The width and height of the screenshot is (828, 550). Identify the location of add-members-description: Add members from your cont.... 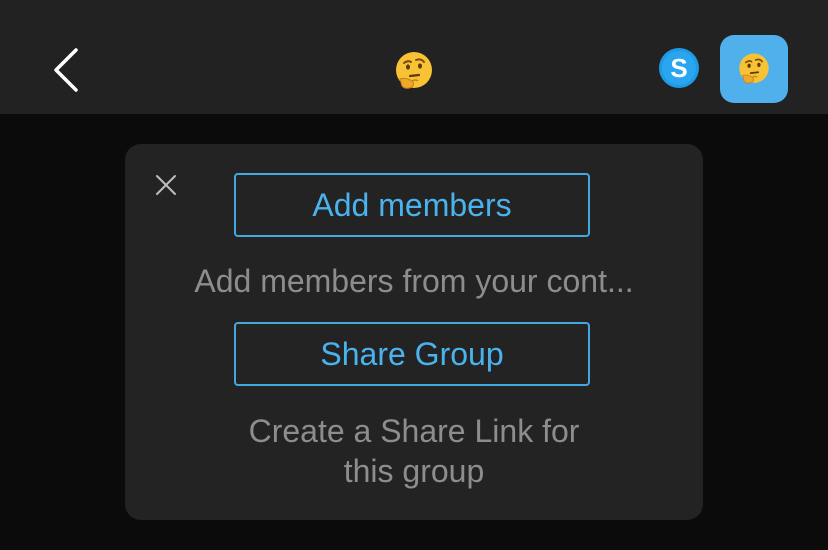
(414, 281).